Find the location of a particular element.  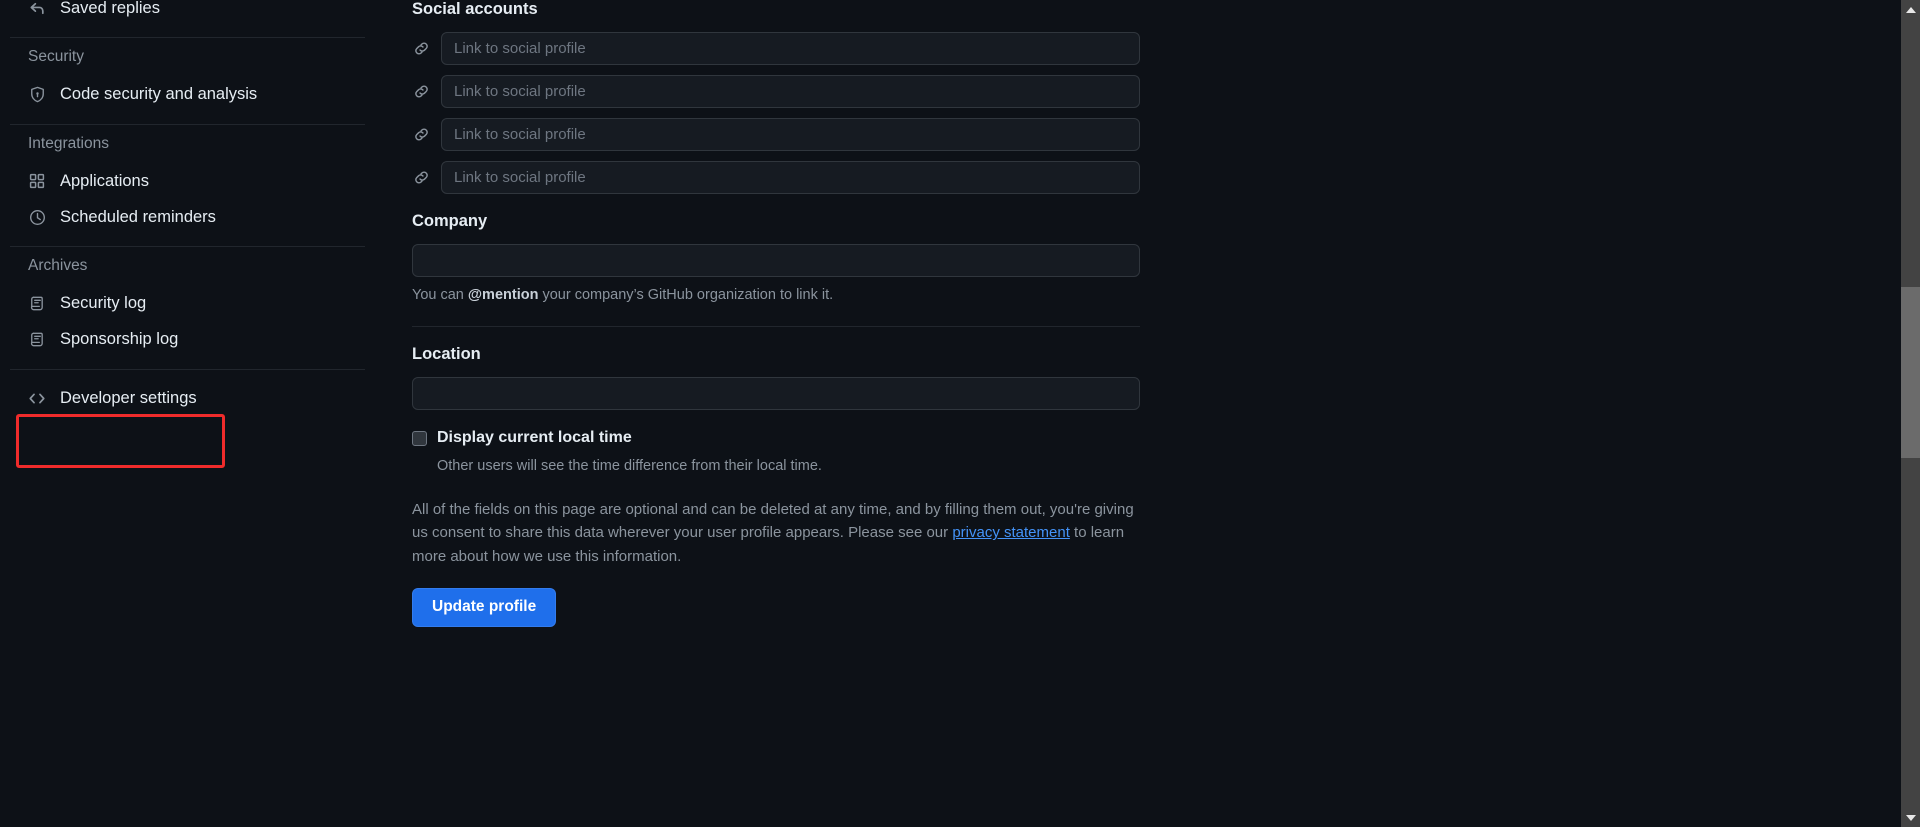

company-input is located at coordinates (776, 260).